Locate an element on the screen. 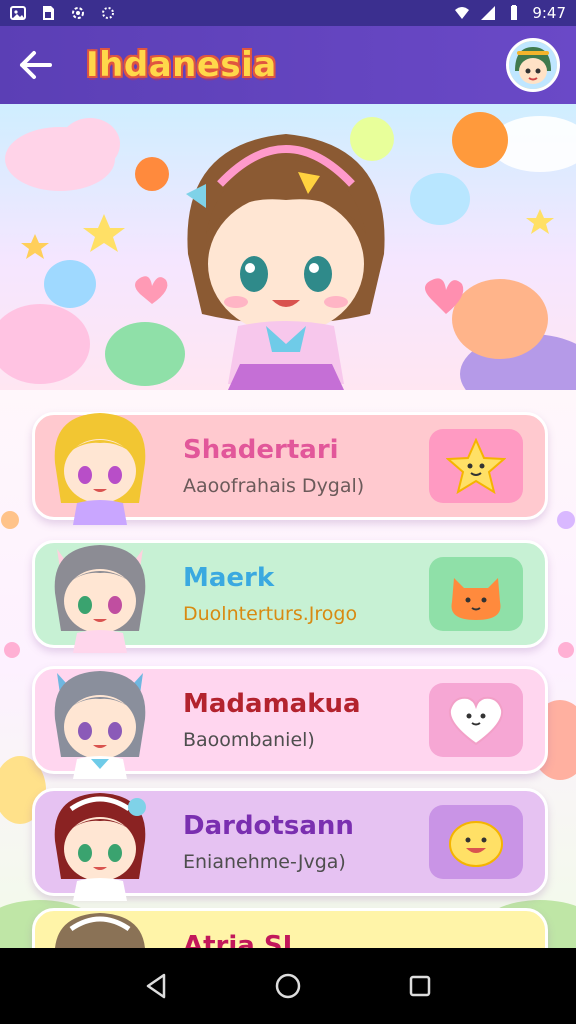 The image size is (576, 1024). card-subtitle: Baoombaniel) is located at coordinates (249, 740).